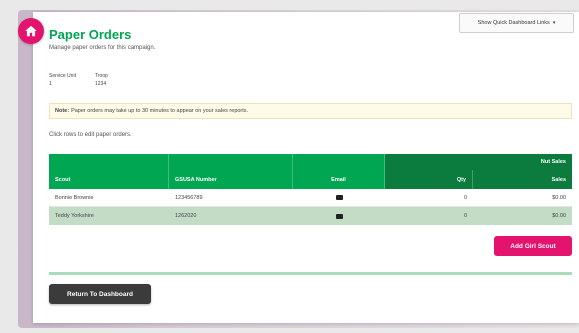  I want to click on page-title: Paper Orders, so click(90, 34).